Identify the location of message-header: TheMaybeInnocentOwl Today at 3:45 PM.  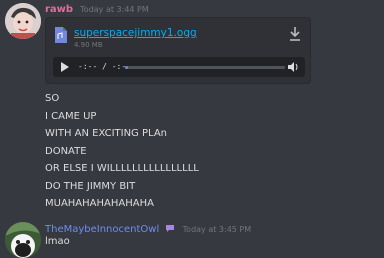
(148, 229).